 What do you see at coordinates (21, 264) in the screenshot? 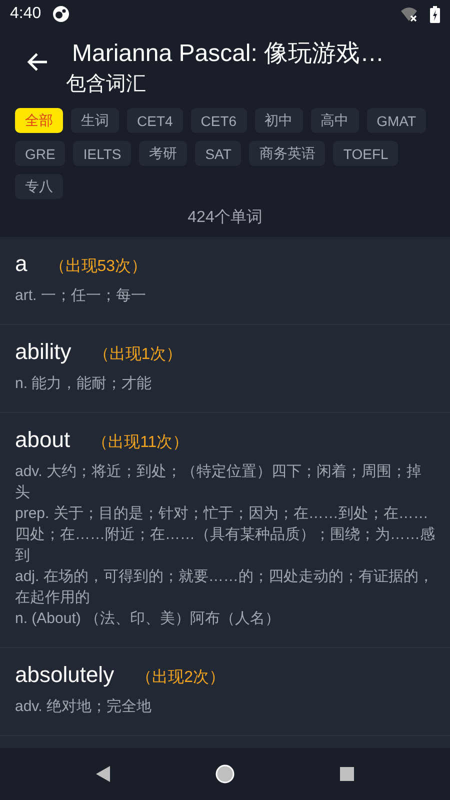
I see `word-text: a` at bounding box center [21, 264].